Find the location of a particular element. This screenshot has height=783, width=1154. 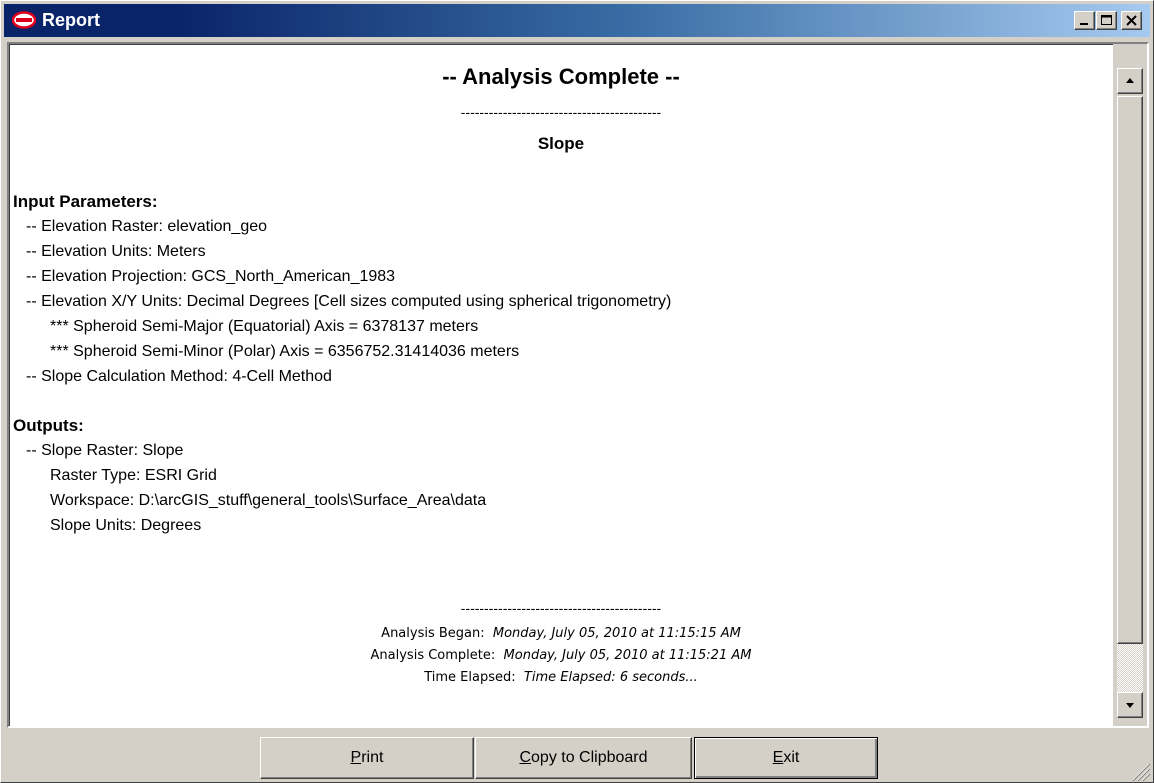

output-line: -- Slope Raster: Slope is located at coordinates (105, 450).